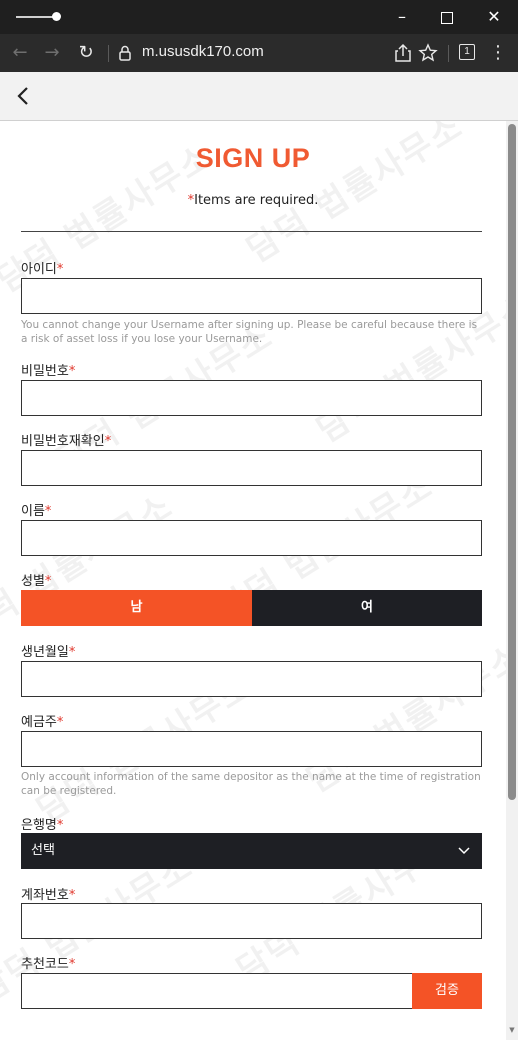 The width and height of the screenshot is (518, 1040). Describe the element at coordinates (403, 53) in the screenshot. I see `share-icon` at that location.